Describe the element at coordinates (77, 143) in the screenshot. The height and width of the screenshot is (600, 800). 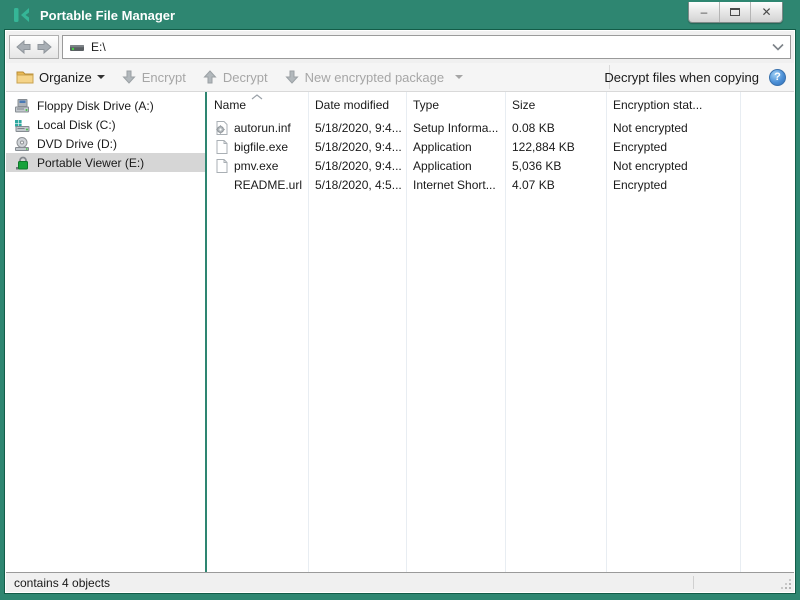
I see `sidebar-item-label: DVD Drive (D:)` at that location.